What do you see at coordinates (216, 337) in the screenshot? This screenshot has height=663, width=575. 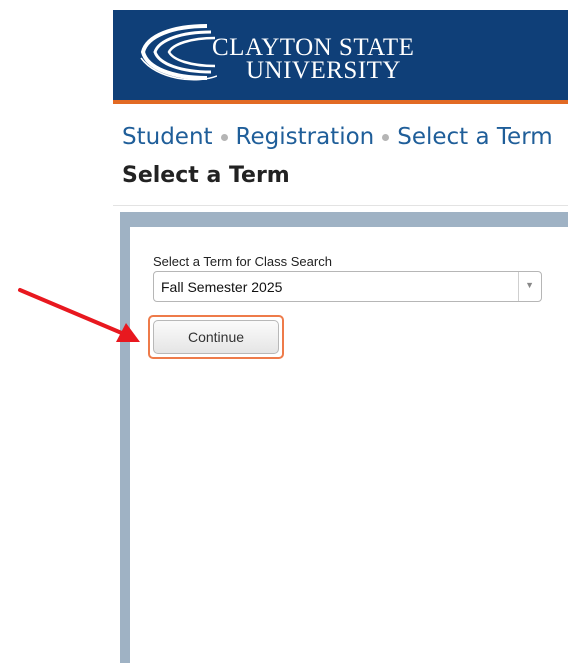 I see `continue-button: Continue` at bounding box center [216, 337].